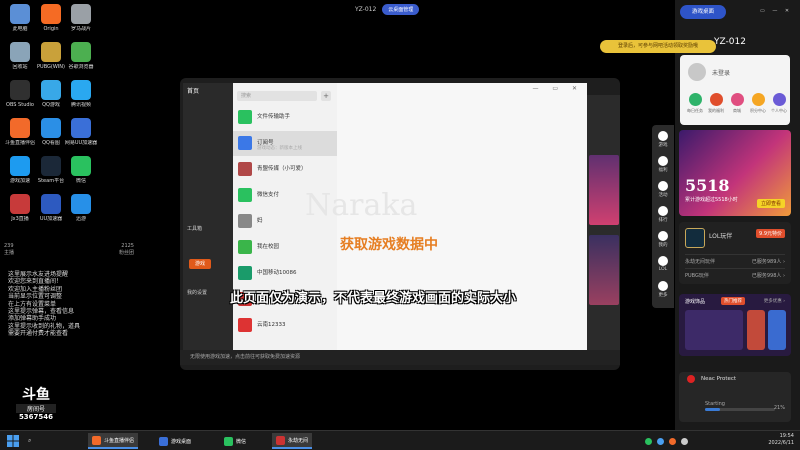 Image resolution: width=800 pixels, height=450 pixels. I want to click on desktop-icon-label: 回收站, so click(20, 67).